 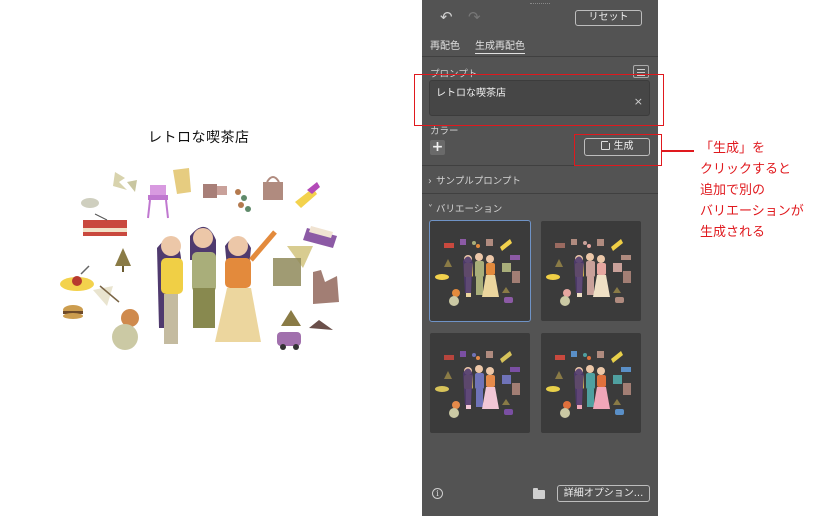 I want to click on annotation-line-2: クリックすると, so click(x=746, y=169).